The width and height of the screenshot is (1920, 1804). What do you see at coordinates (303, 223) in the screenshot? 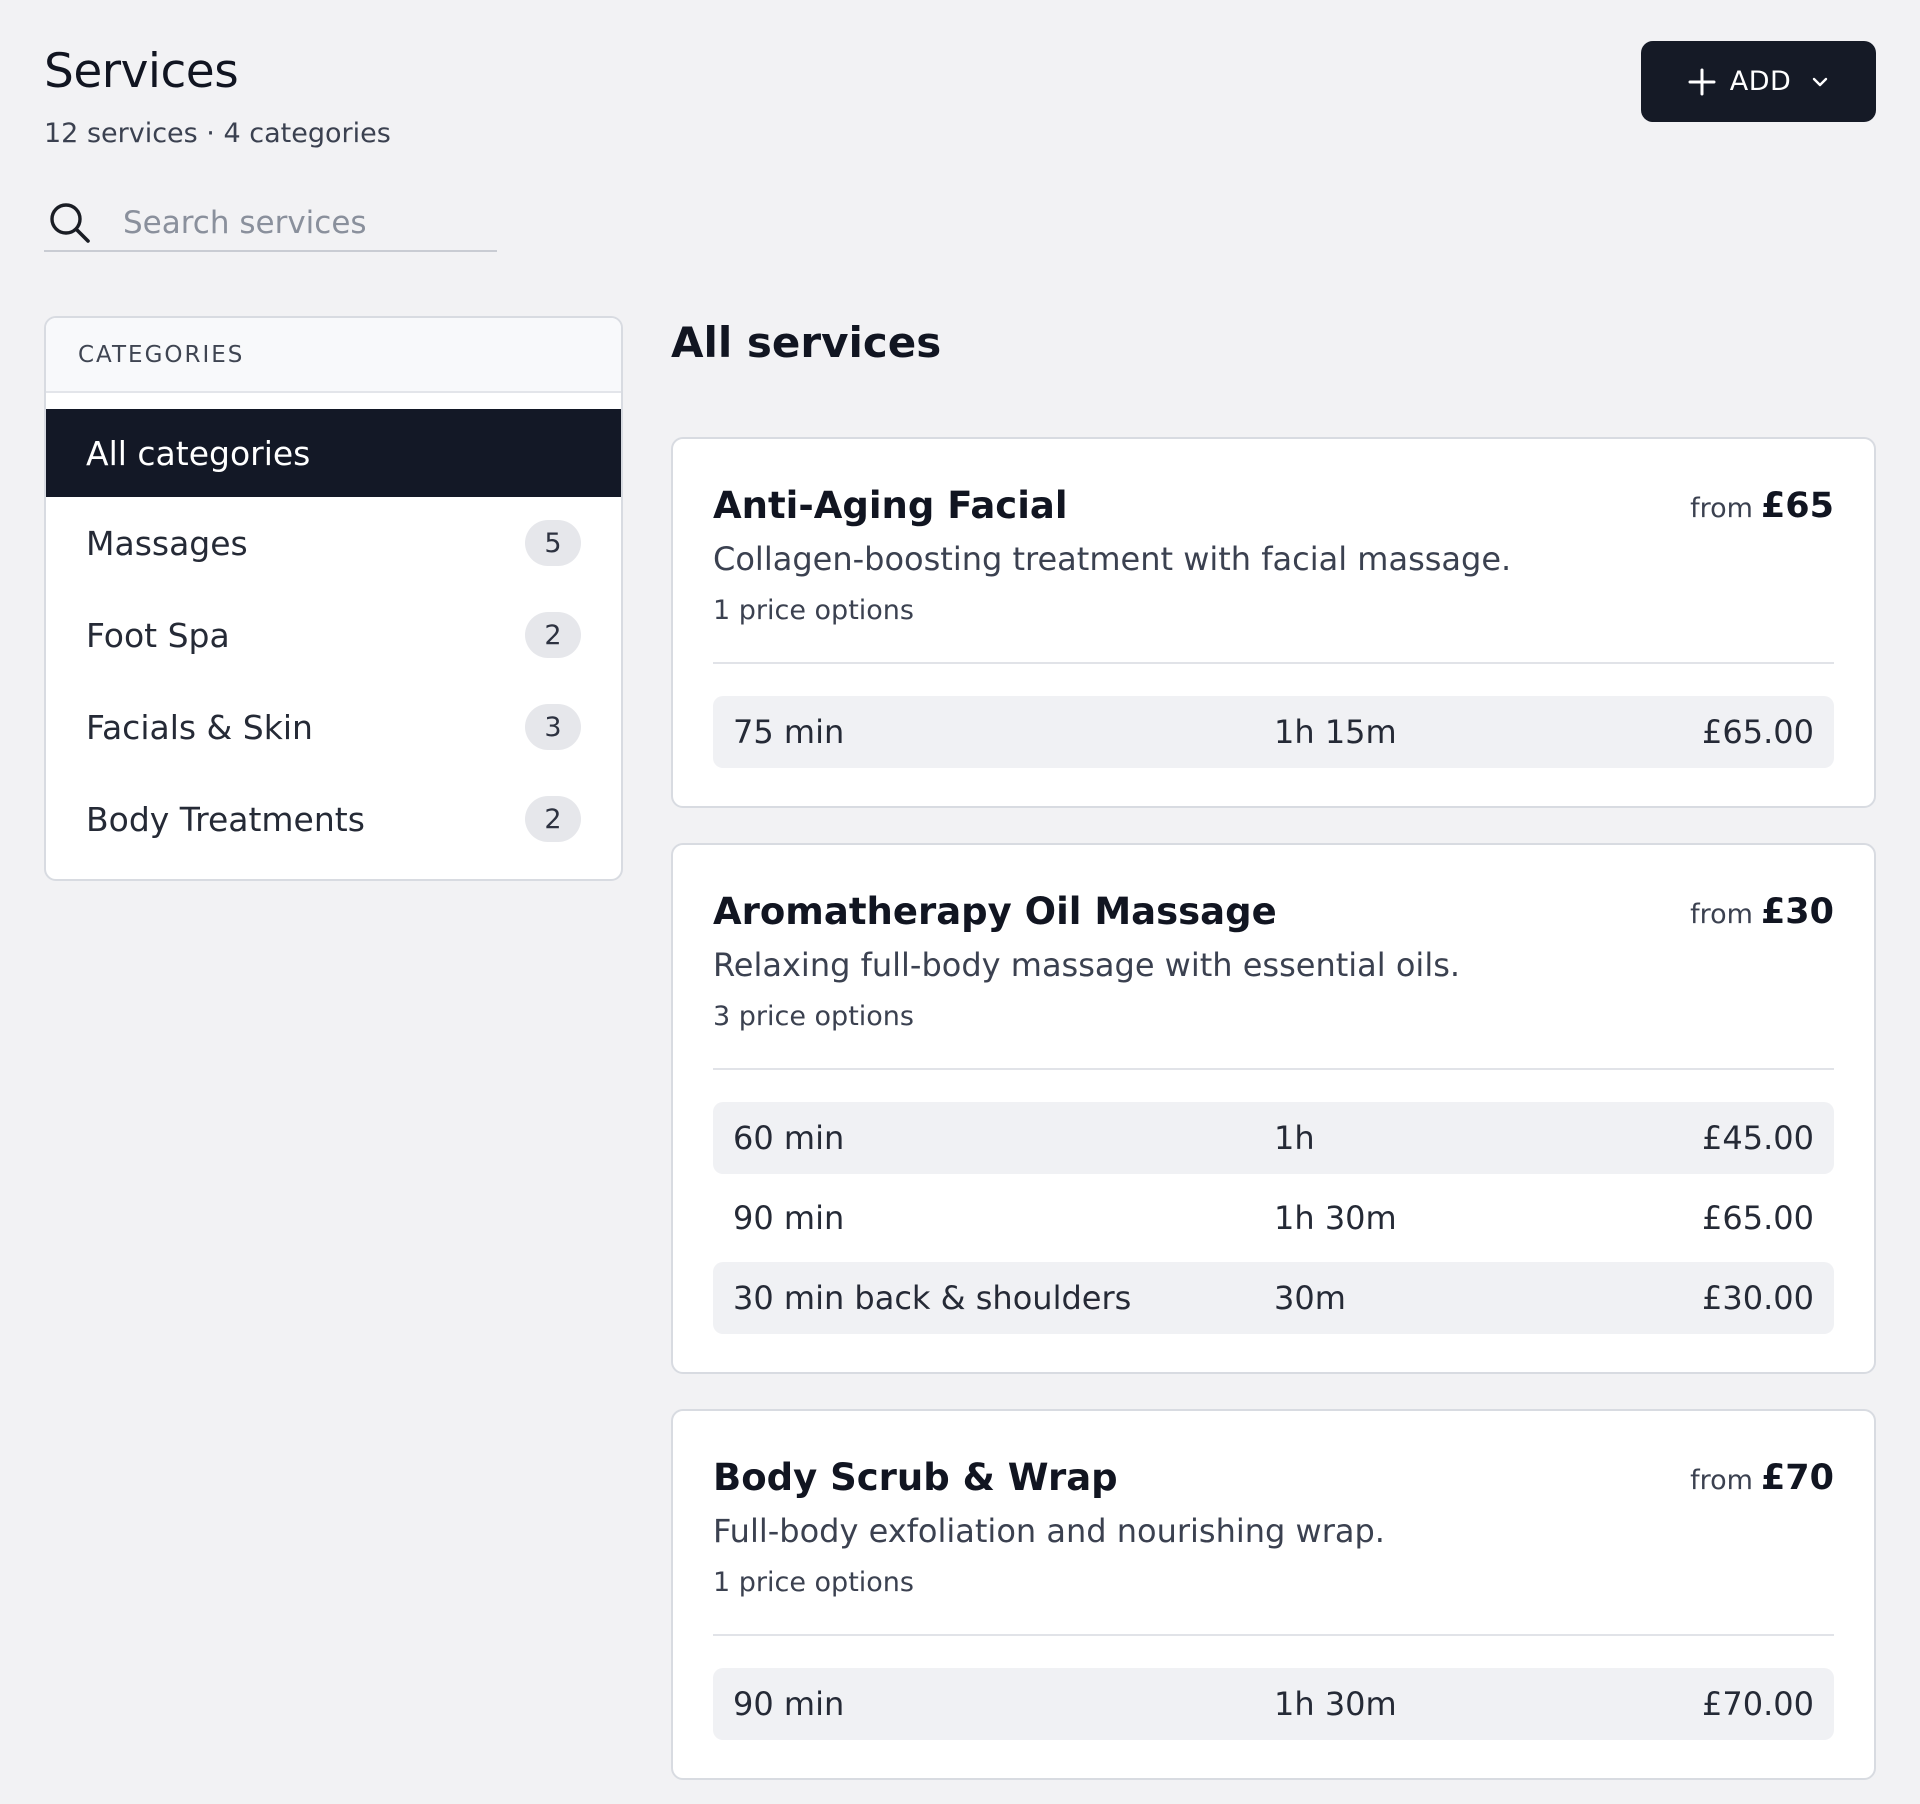
I see `search-input` at bounding box center [303, 223].